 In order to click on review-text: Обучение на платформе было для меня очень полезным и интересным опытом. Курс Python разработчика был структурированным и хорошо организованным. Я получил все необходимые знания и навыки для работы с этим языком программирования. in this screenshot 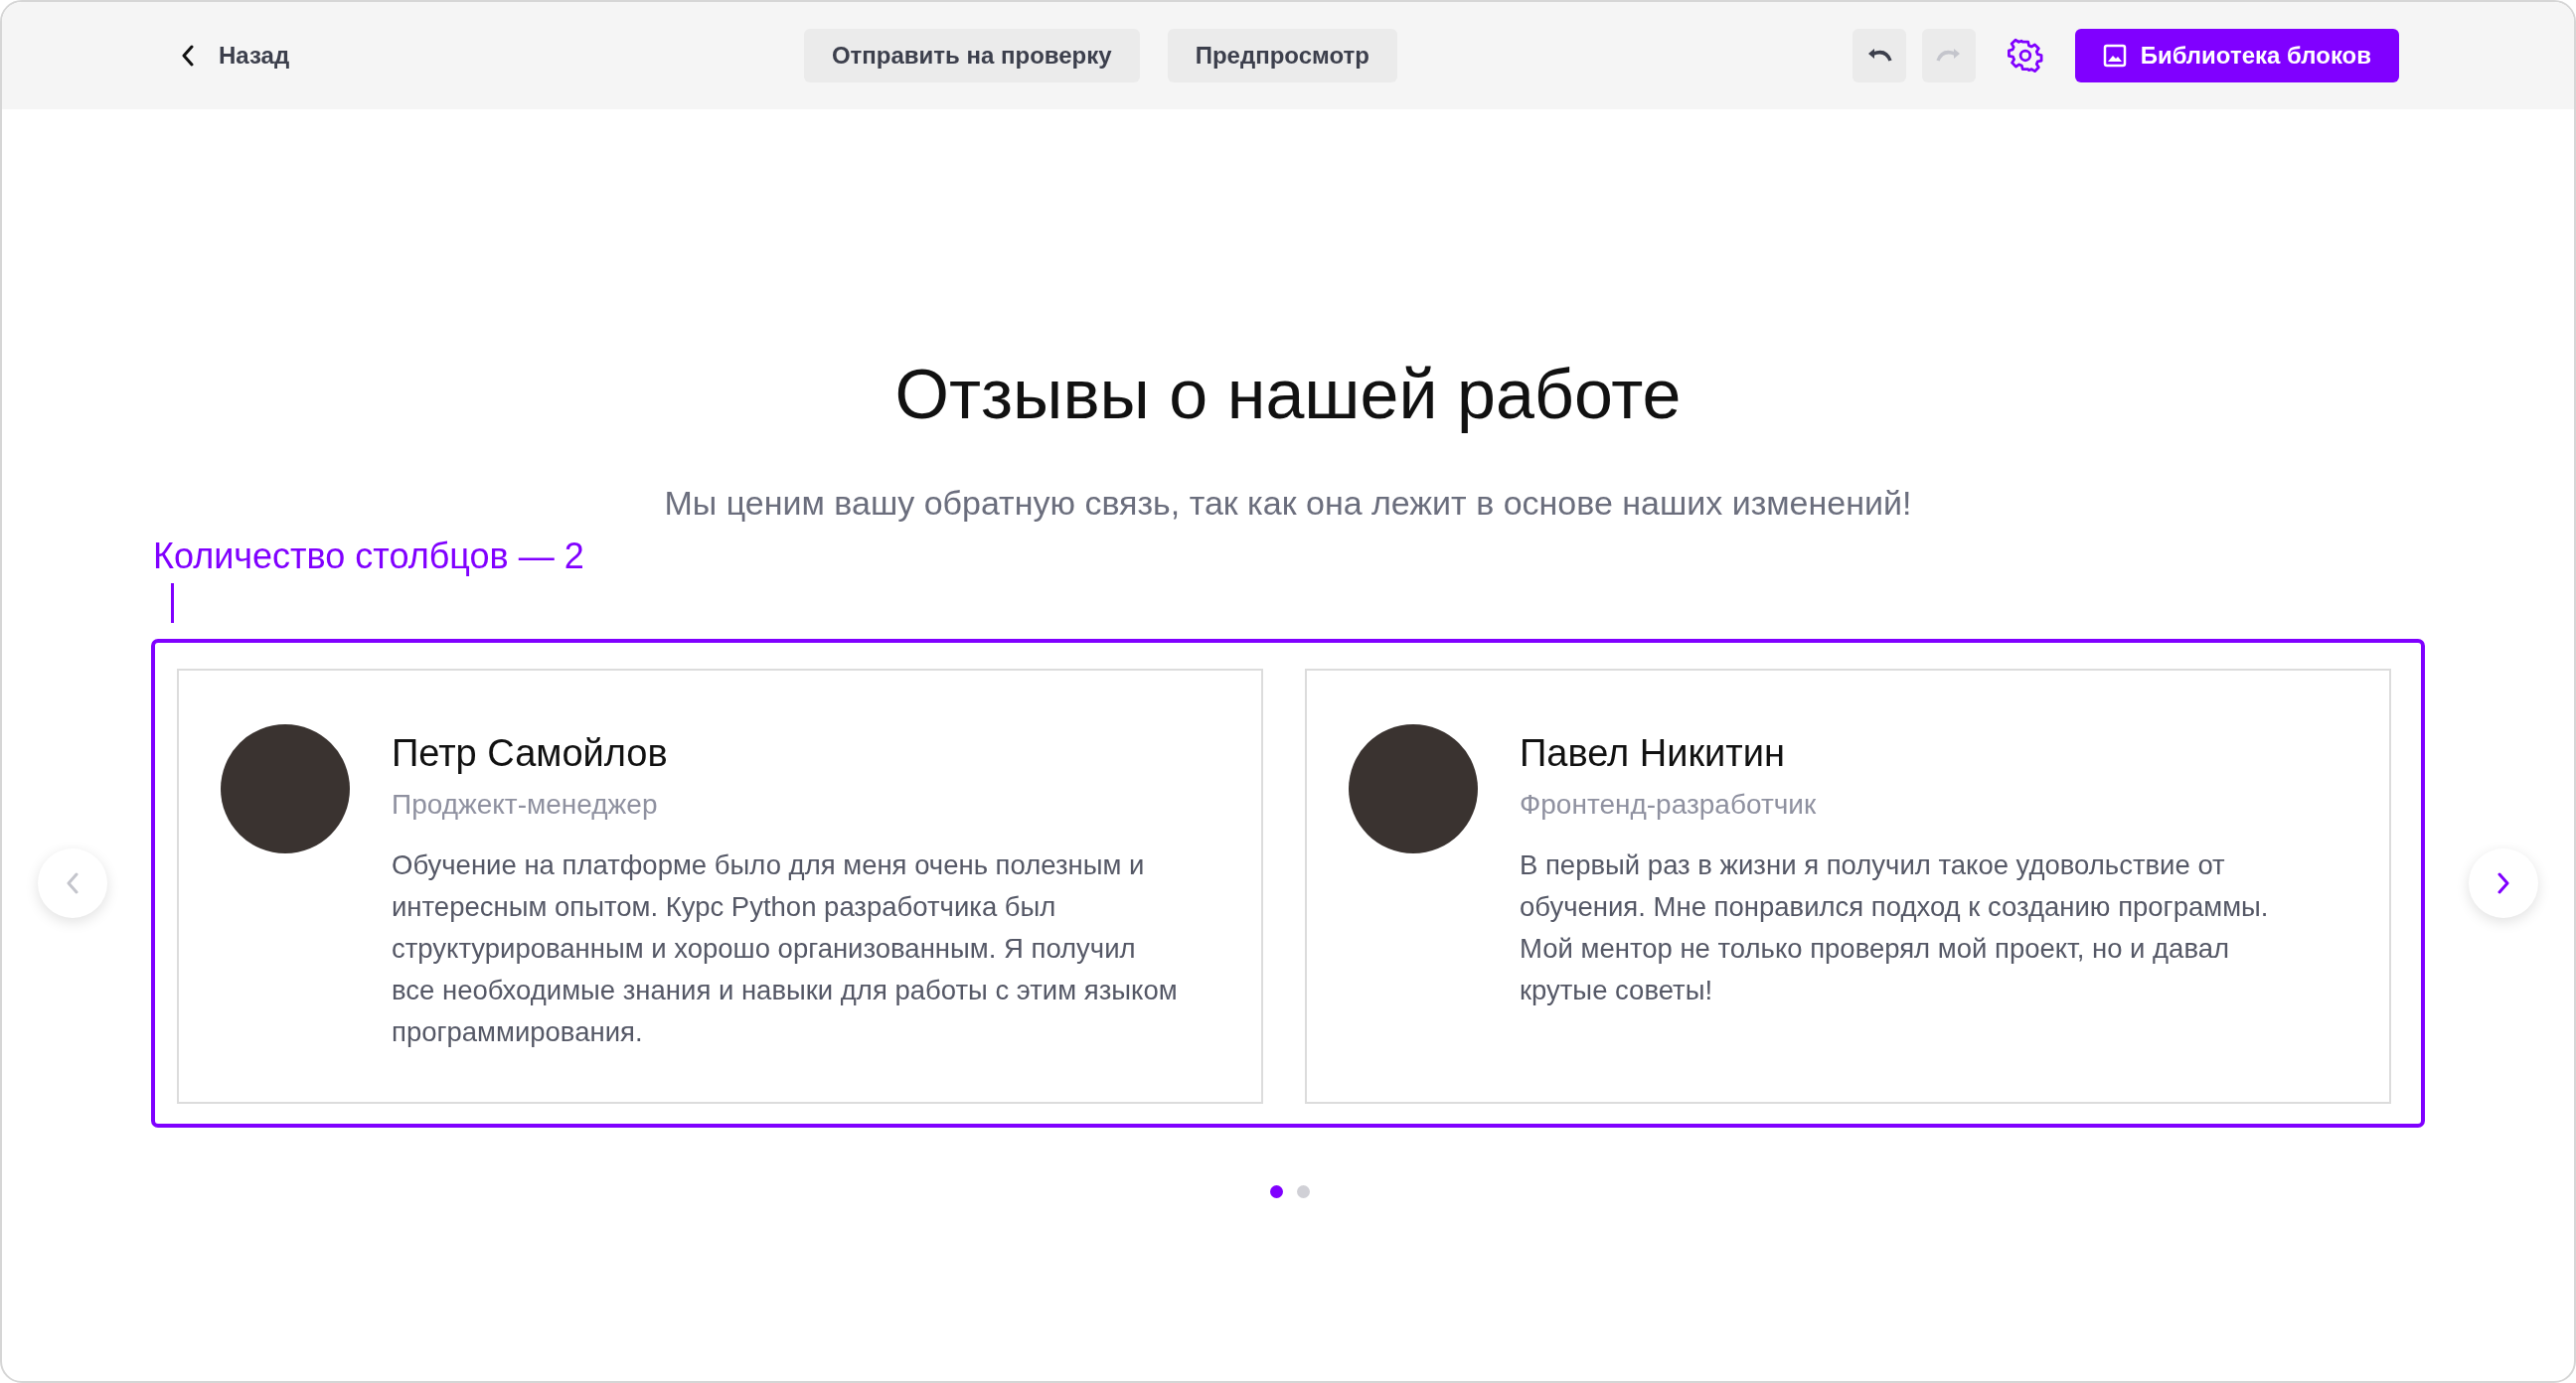, I will do `click(785, 949)`.